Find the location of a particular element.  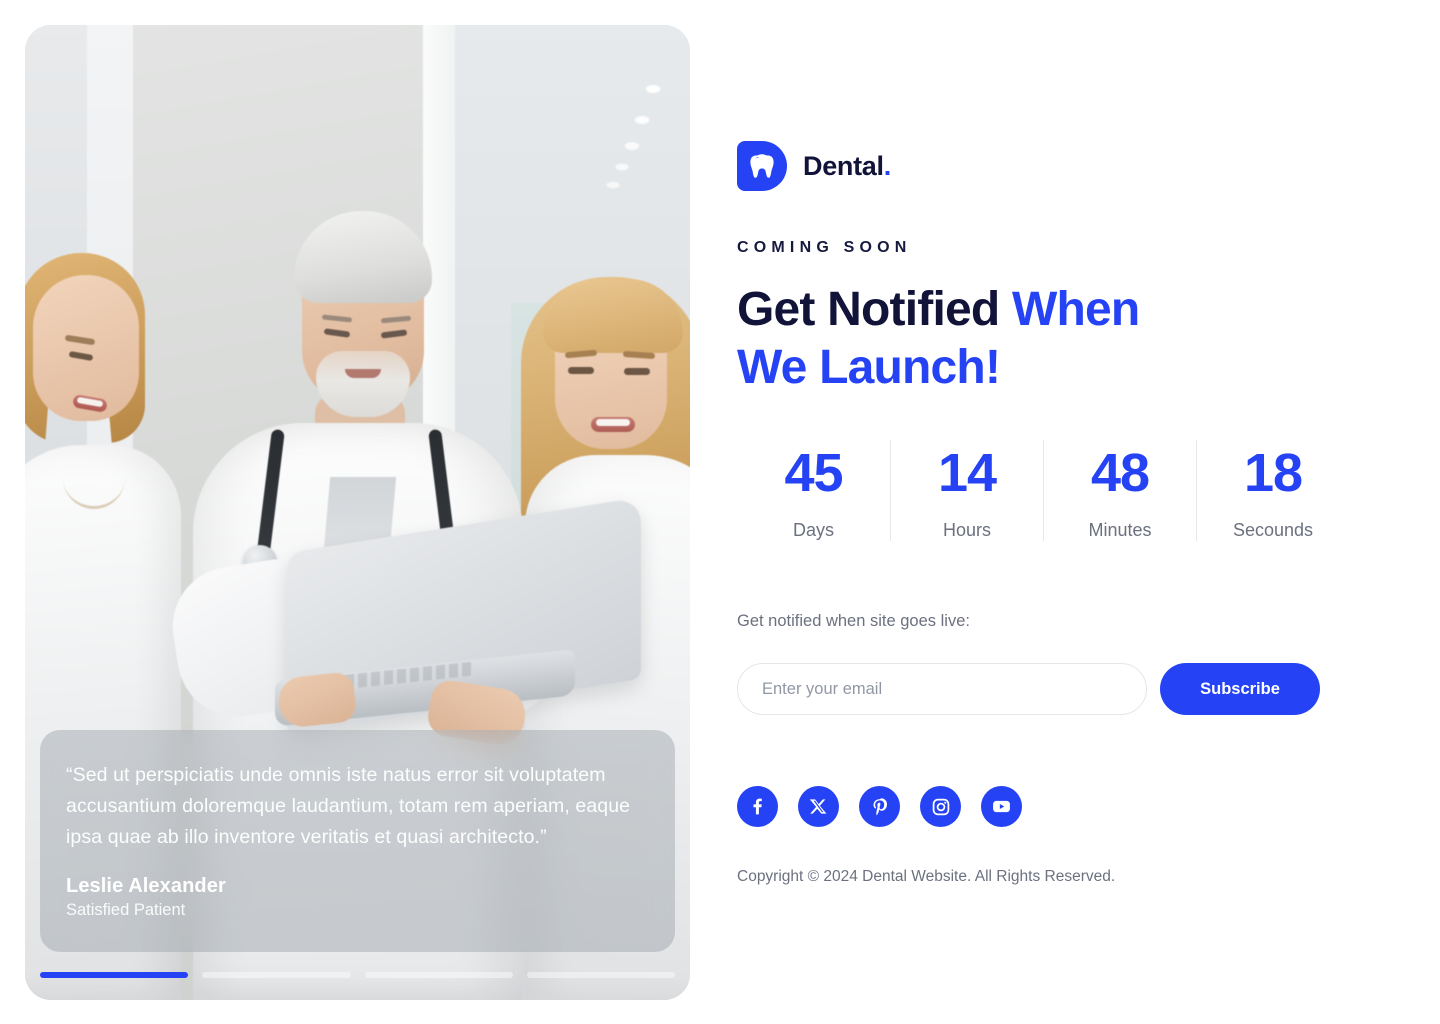

testimonial-author-name: Leslie Alexander is located at coordinates (146, 886).